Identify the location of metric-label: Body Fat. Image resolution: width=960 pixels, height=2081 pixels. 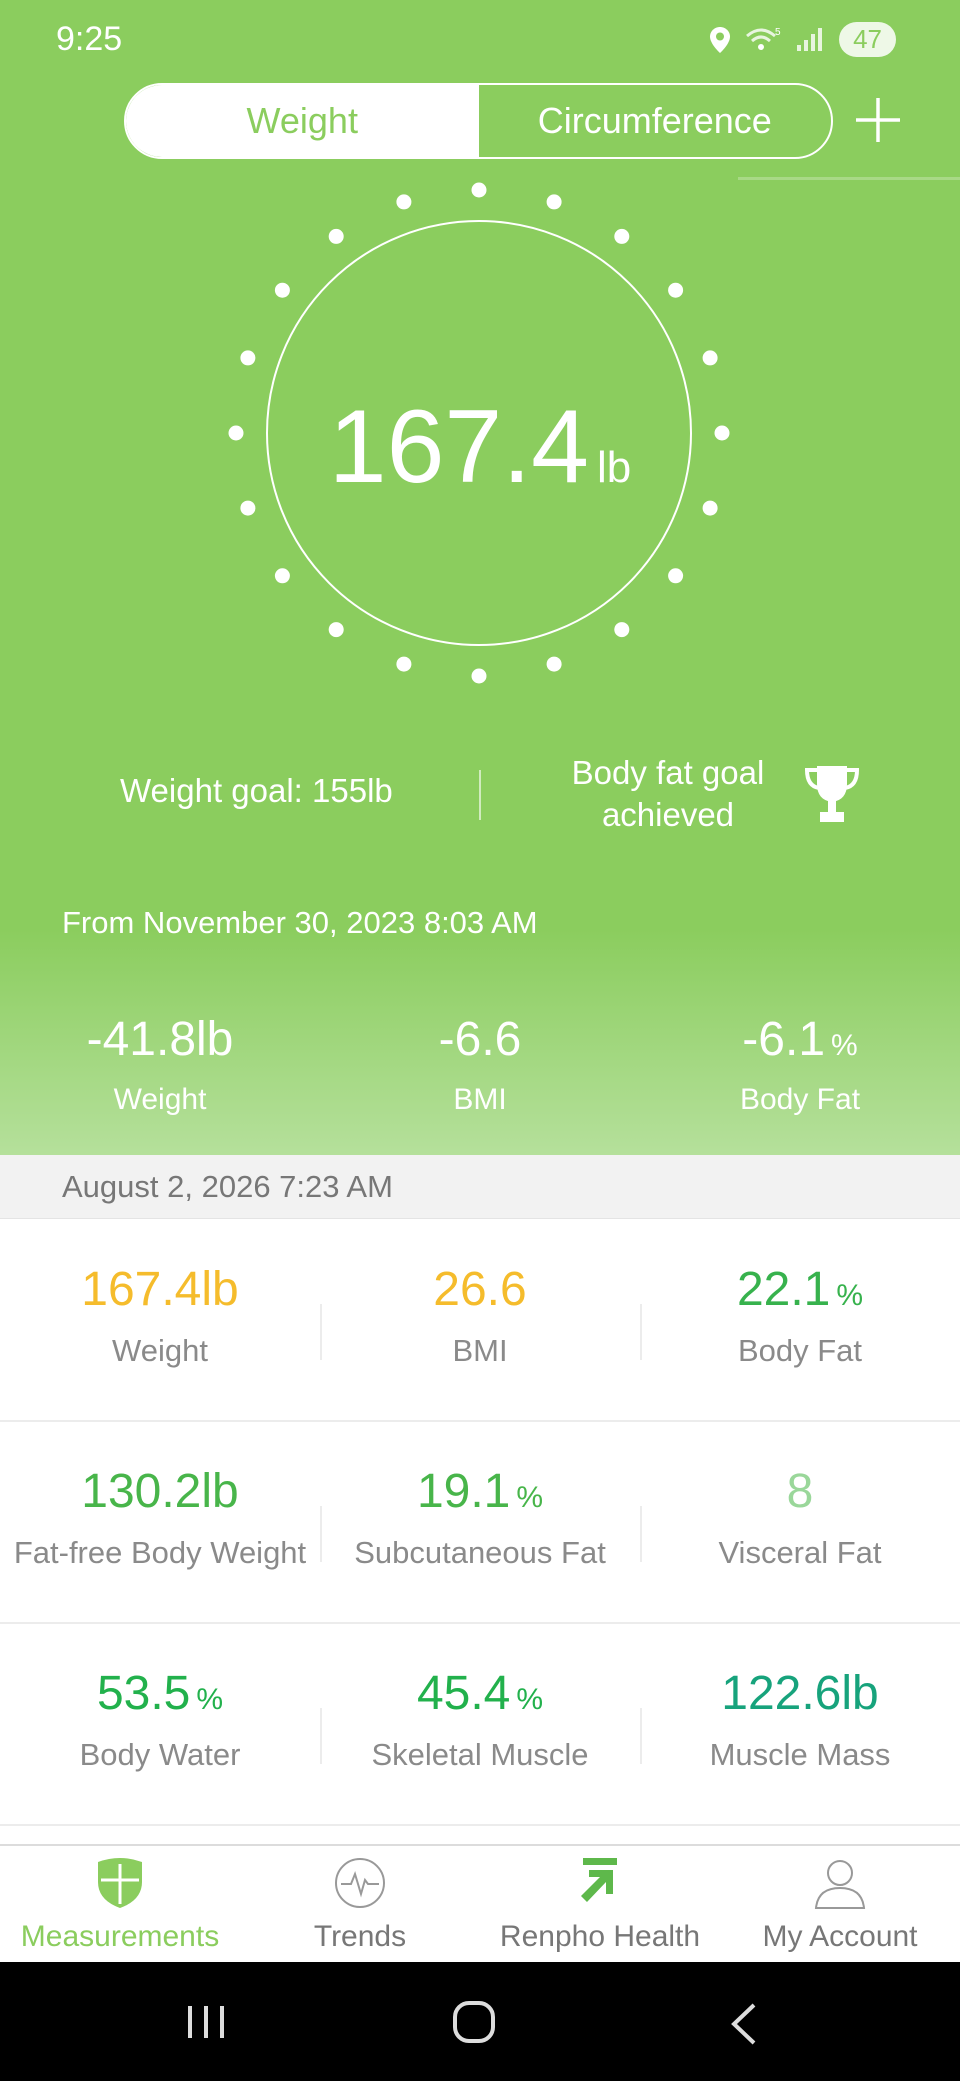
(800, 1350).